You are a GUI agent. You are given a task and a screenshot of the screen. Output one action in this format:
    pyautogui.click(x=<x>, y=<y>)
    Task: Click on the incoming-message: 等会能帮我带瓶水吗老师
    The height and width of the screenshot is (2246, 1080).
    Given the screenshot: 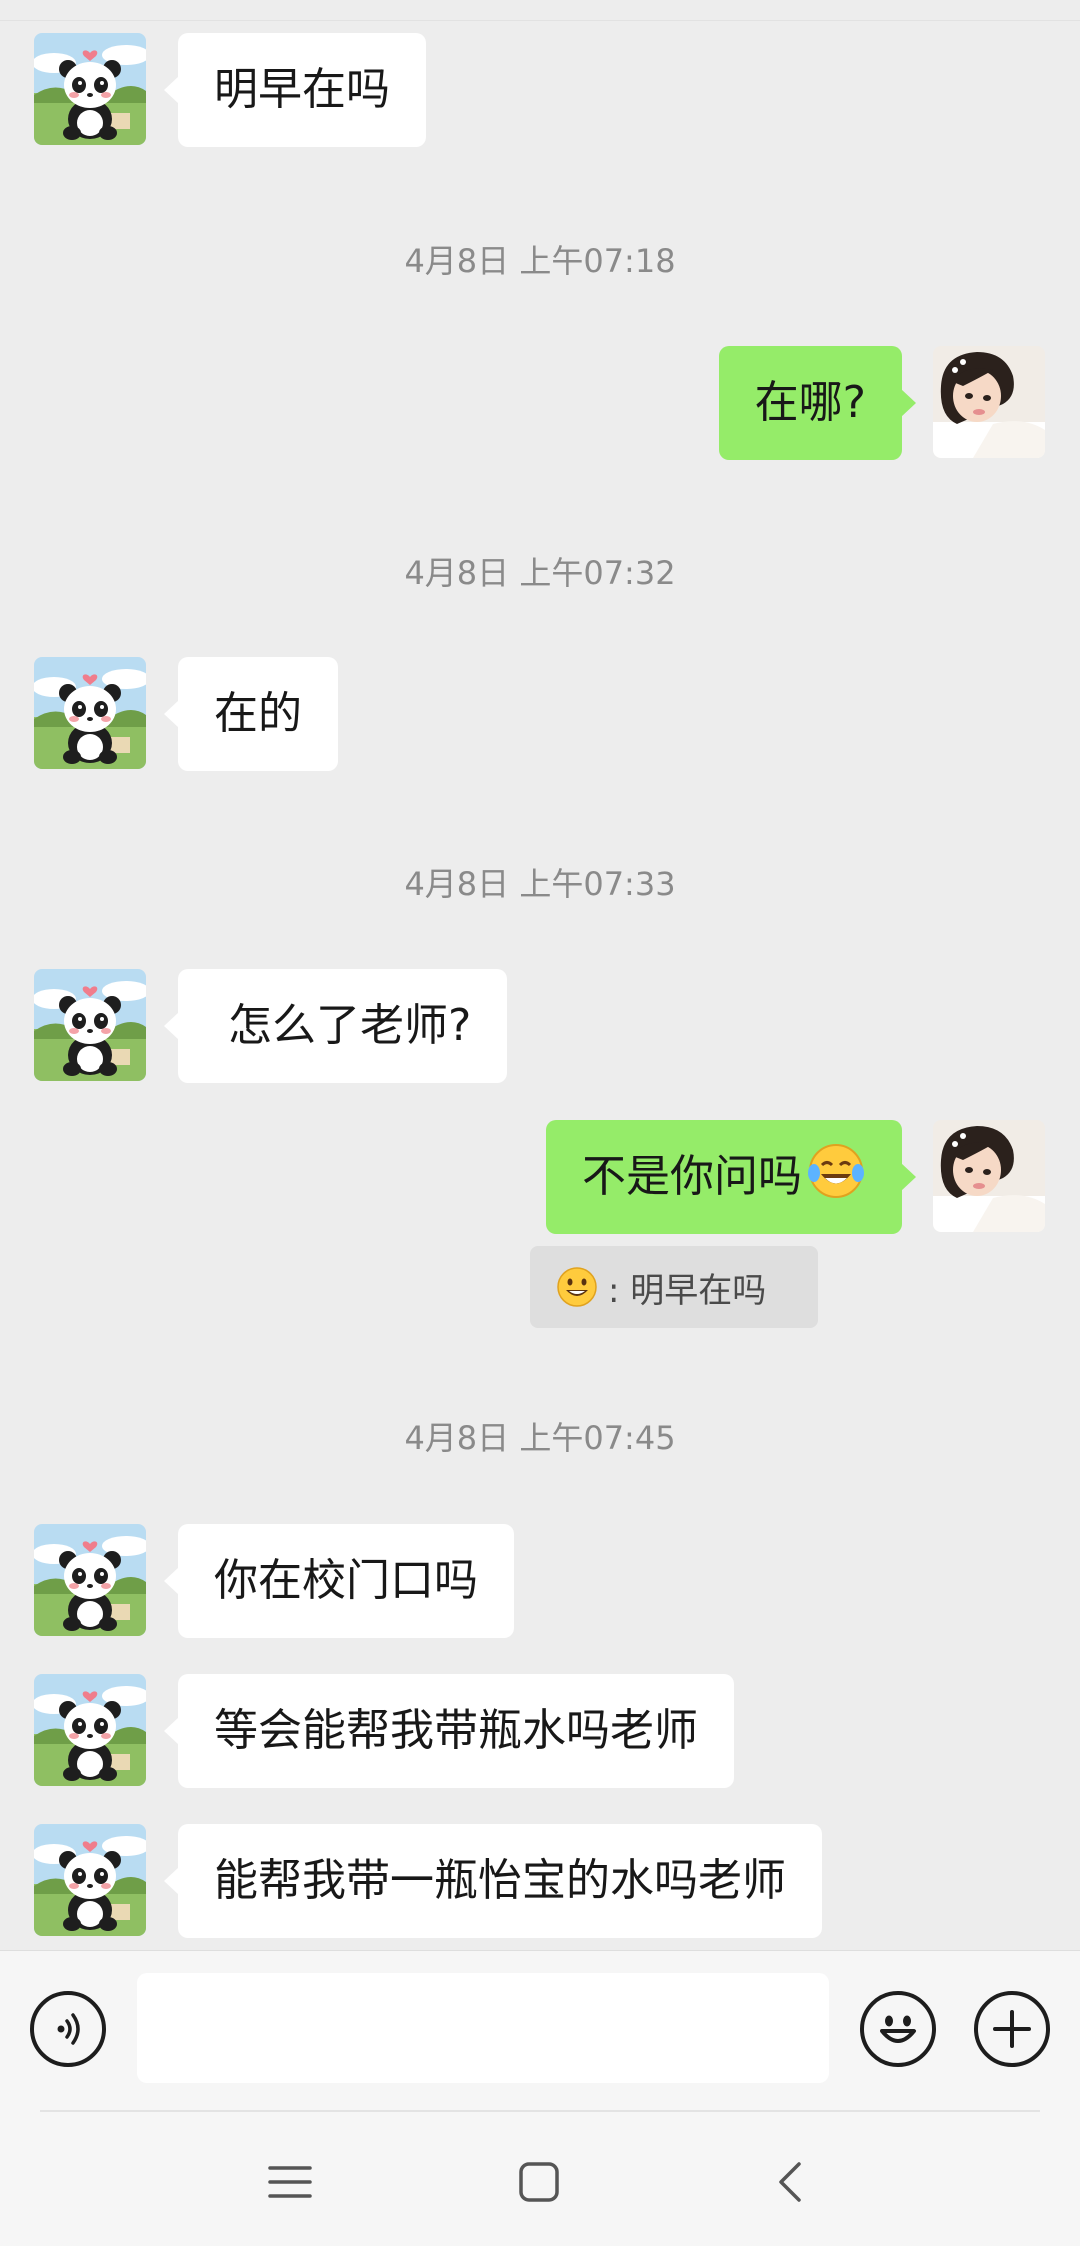 What is the action you would take?
    pyautogui.click(x=449, y=1731)
    